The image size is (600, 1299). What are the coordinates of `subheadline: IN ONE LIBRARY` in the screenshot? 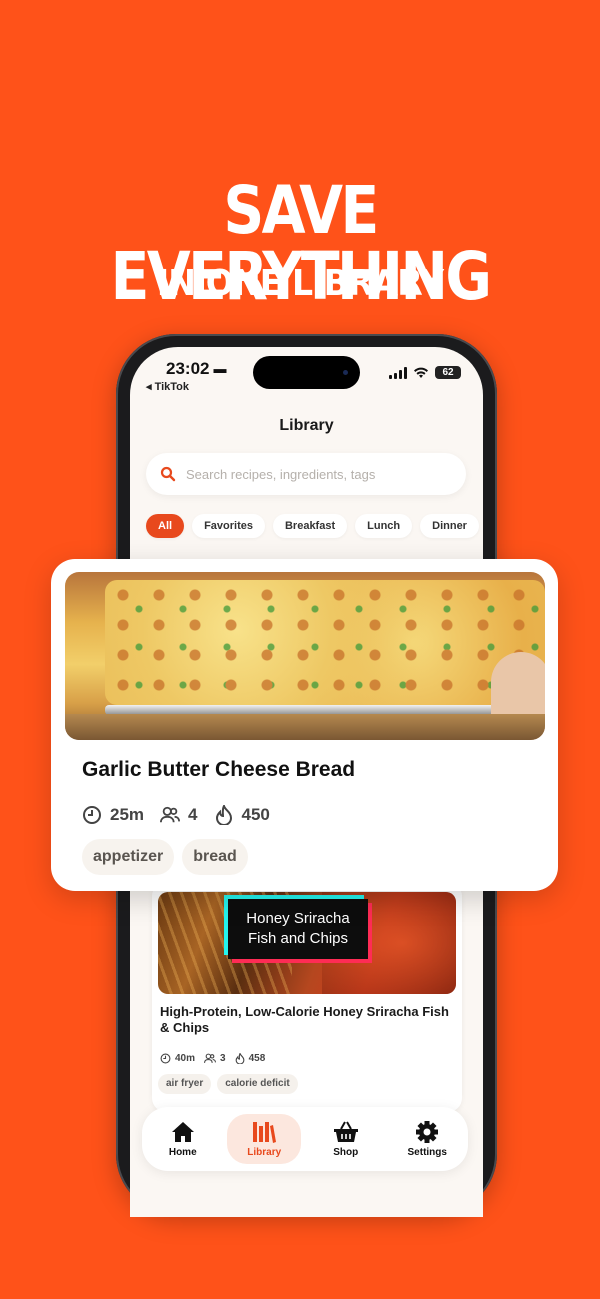 It's located at (300, 283).